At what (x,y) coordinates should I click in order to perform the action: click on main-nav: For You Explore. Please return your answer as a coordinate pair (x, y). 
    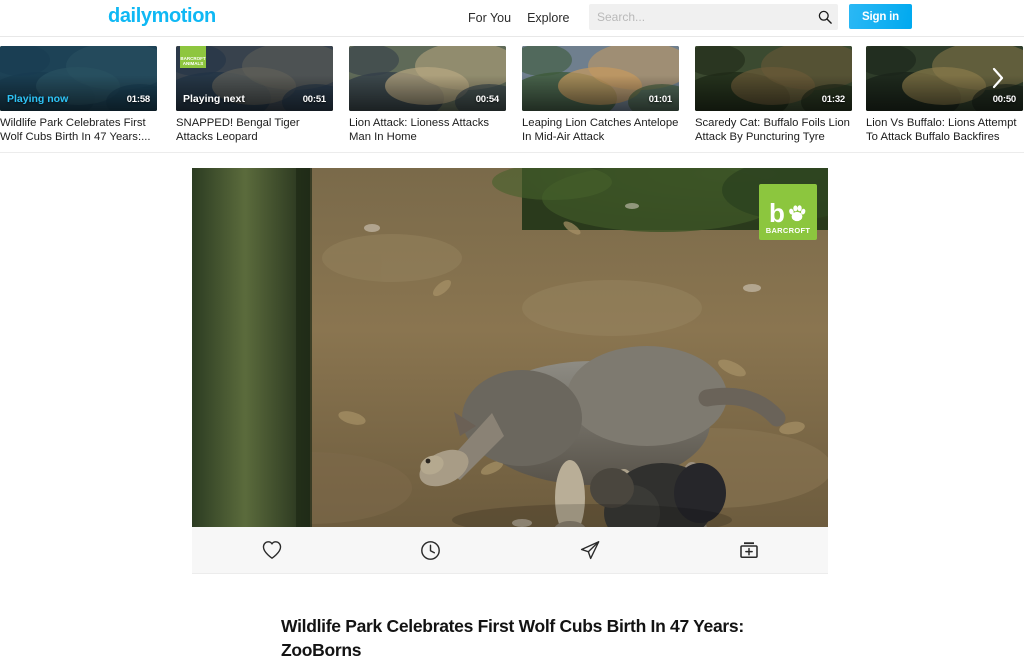
    Looking at the image, I should click on (518, 18).